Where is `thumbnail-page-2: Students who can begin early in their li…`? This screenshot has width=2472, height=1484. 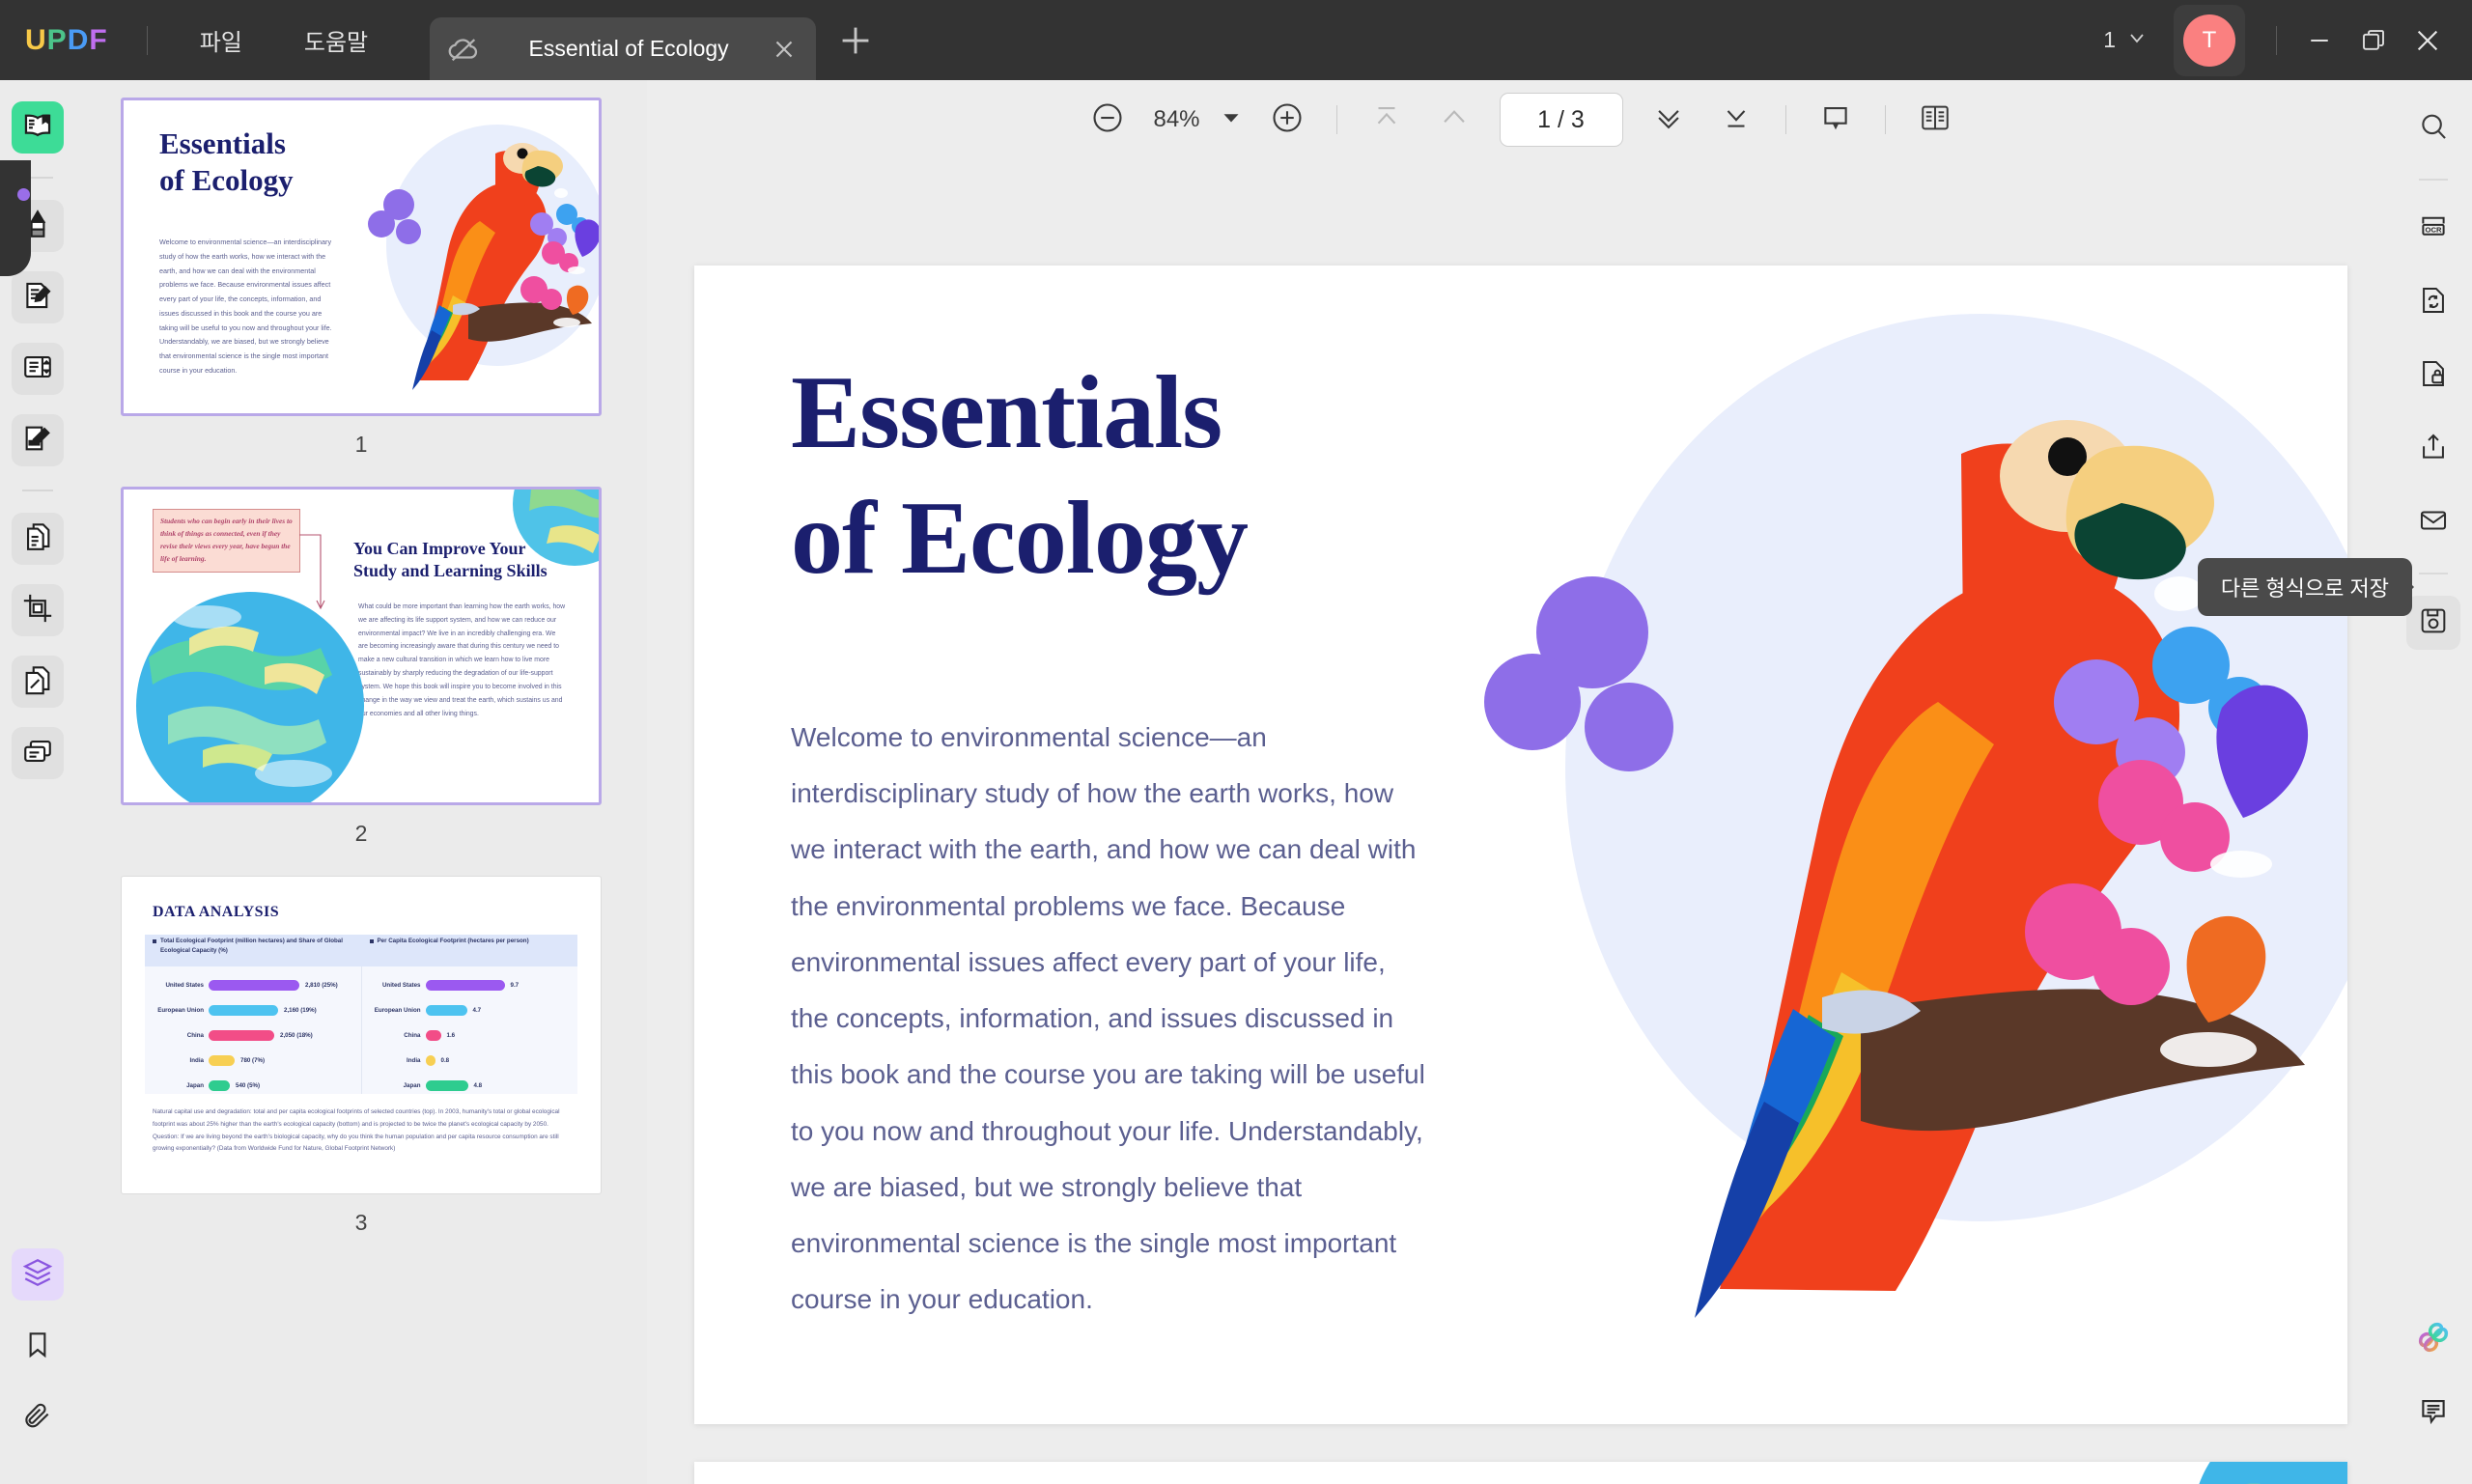
thumbnail-page-2: Students who can begin early in their li… is located at coordinates (361, 646).